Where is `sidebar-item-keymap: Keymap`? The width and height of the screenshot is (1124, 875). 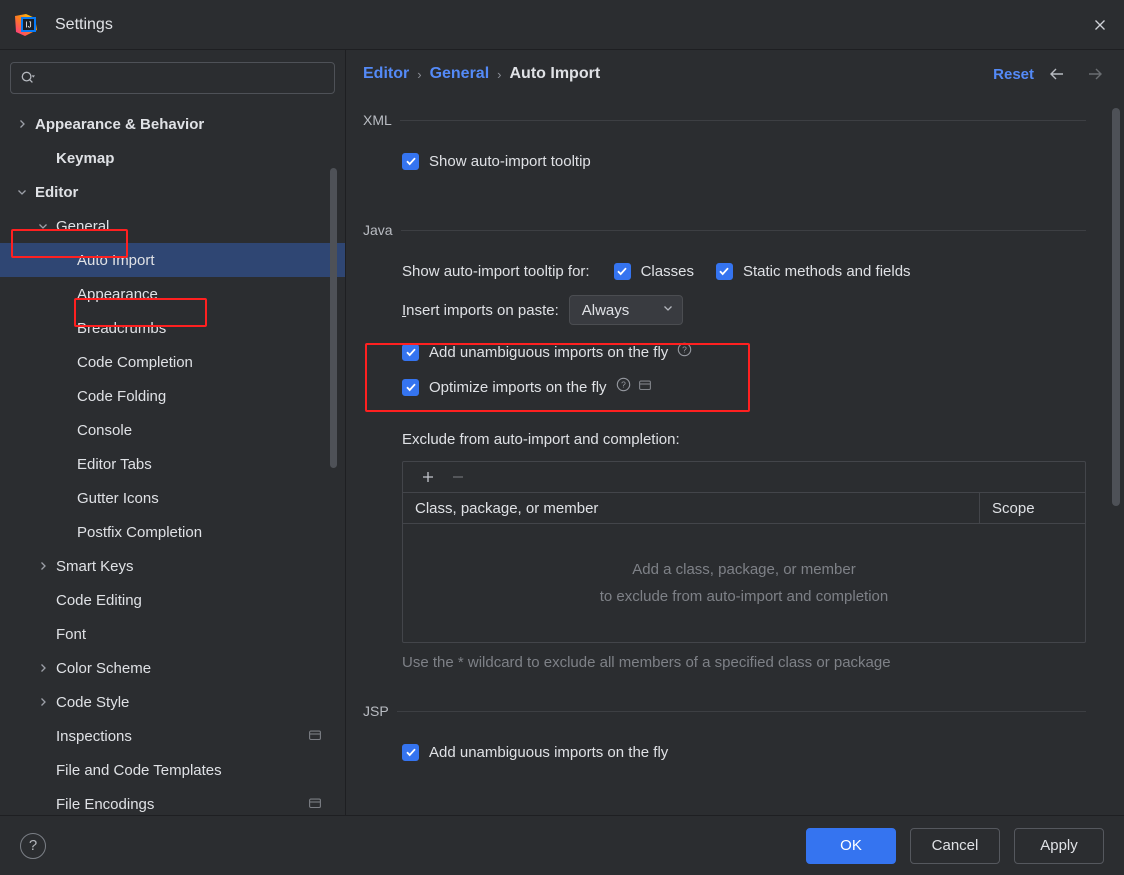
sidebar-item-keymap: Keymap is located at coordinates (172, 158).